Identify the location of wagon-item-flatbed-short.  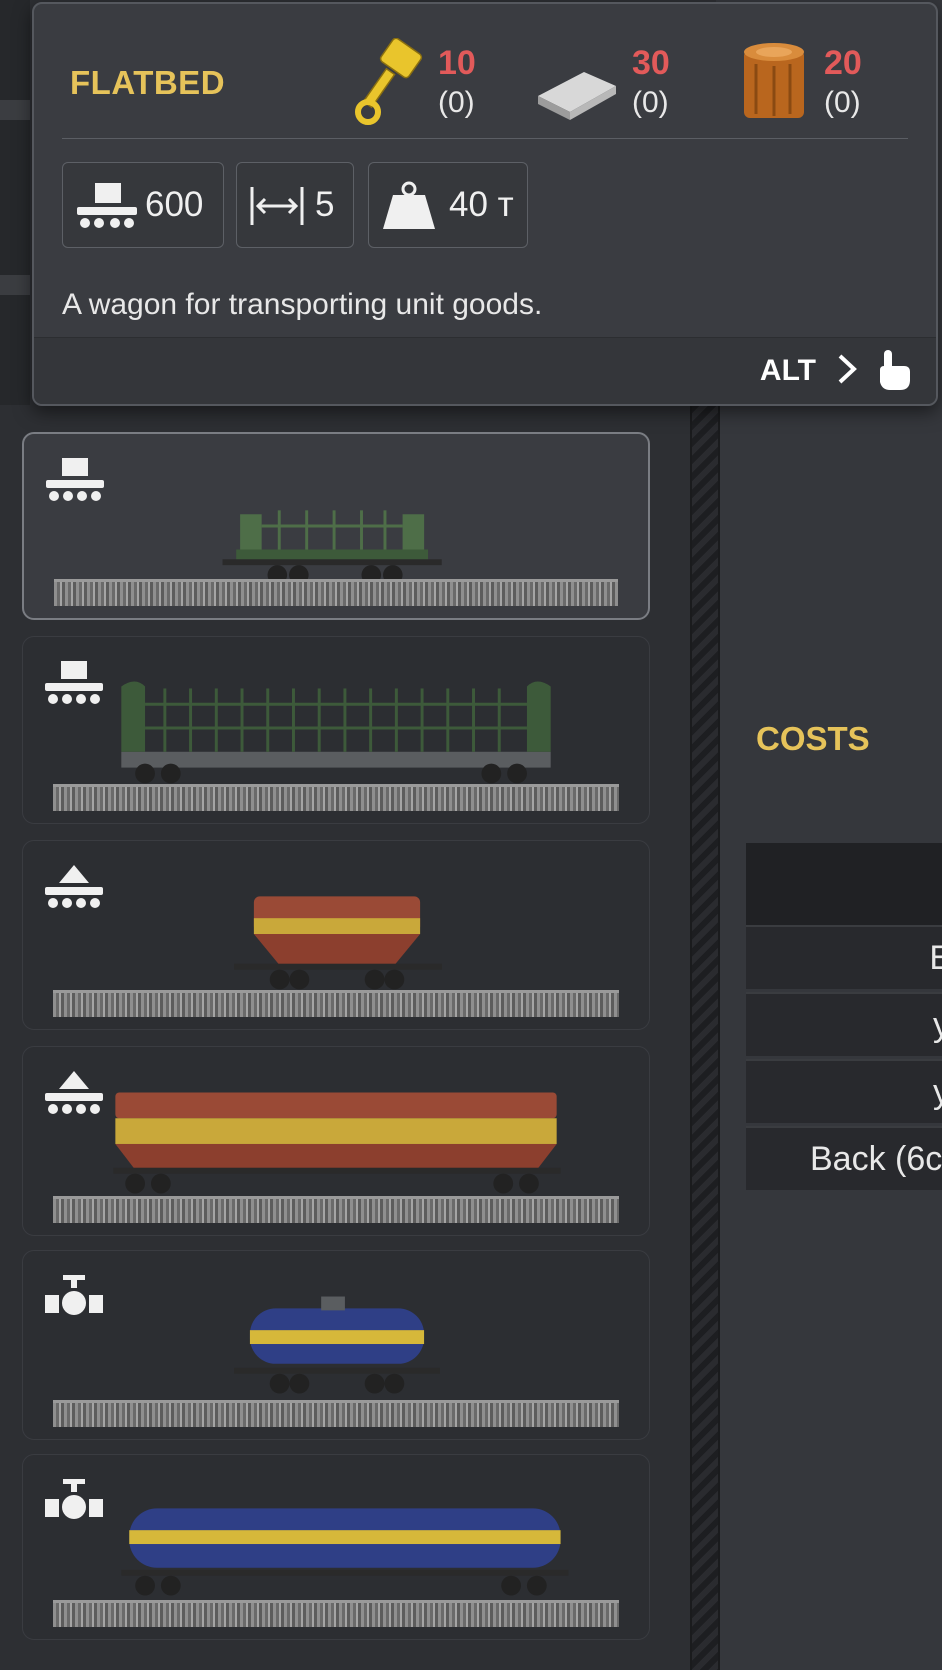
(336, 526).